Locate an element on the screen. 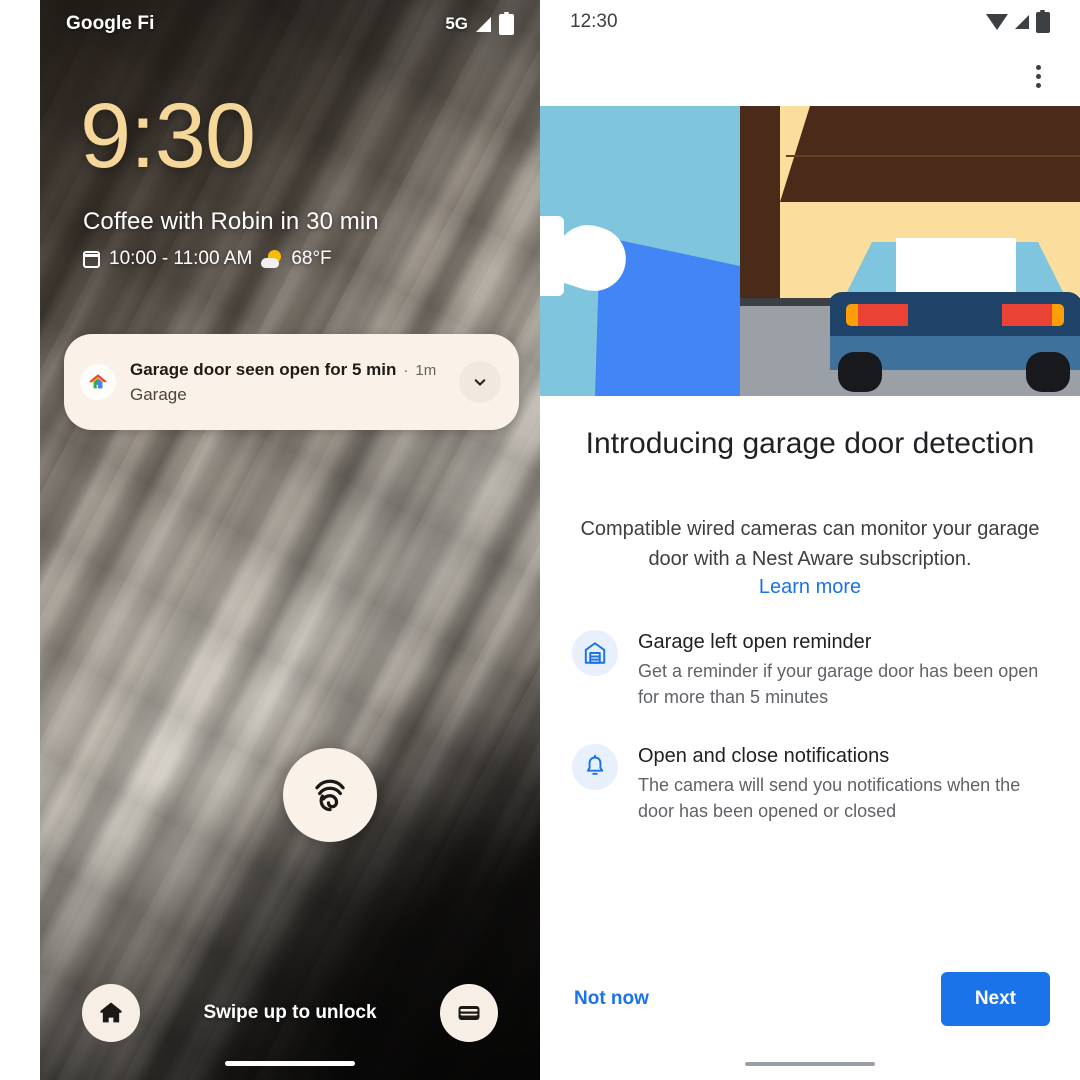 The image size is (1080, 1080). fingerprint-icon is located at coordinates (330, 795).